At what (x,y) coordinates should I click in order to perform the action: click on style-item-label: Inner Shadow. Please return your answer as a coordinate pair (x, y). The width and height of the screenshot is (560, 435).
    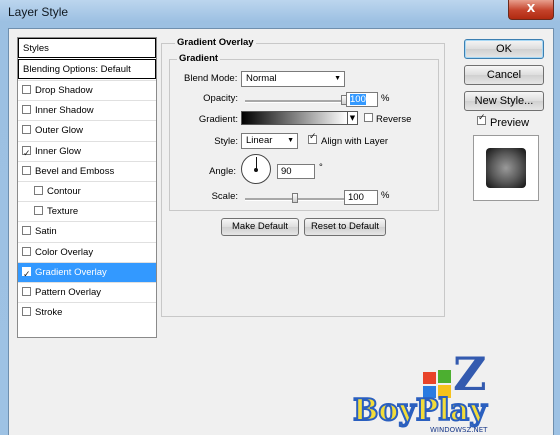
    Looking at the image, I should click on (64, 111).